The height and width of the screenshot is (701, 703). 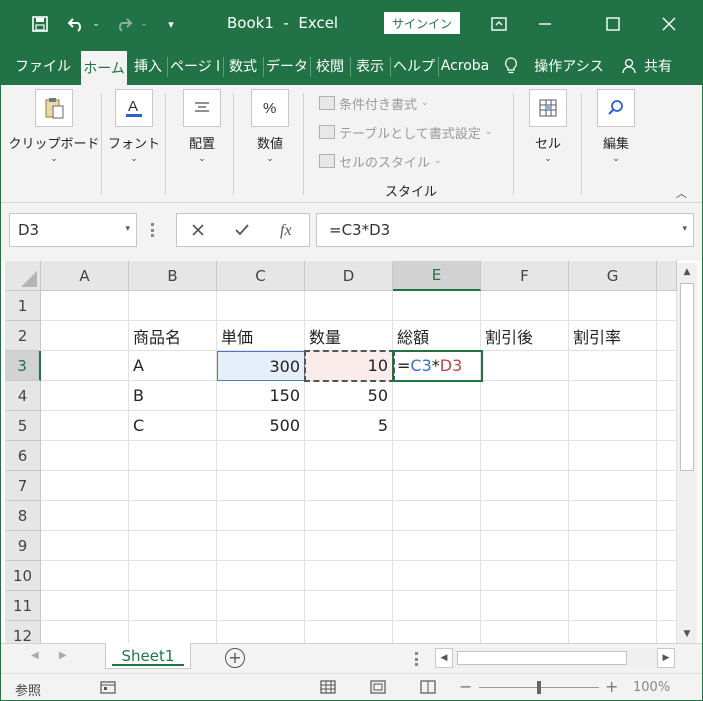 I want to click on scroll-up-icon: ▲, so click(x=687, y=272).